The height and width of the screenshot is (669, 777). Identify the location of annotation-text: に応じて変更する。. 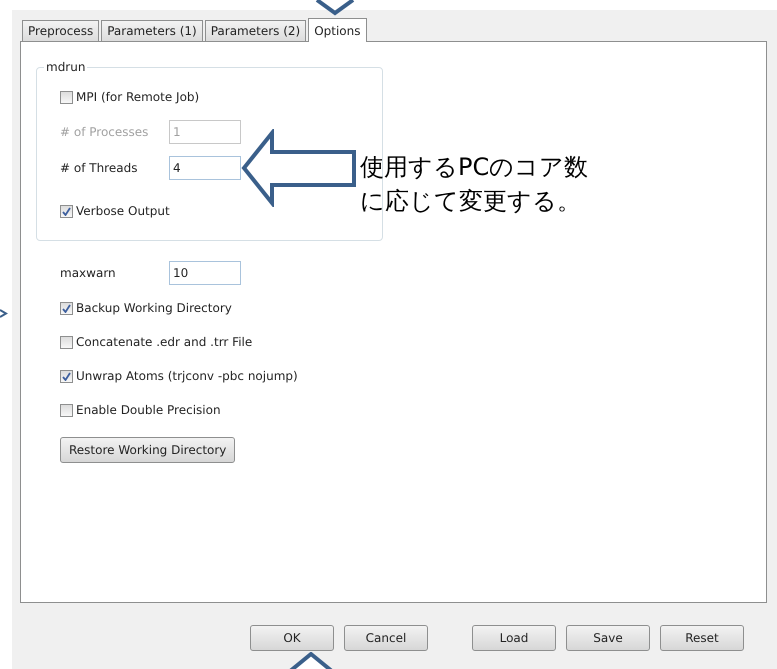
(471, 201).